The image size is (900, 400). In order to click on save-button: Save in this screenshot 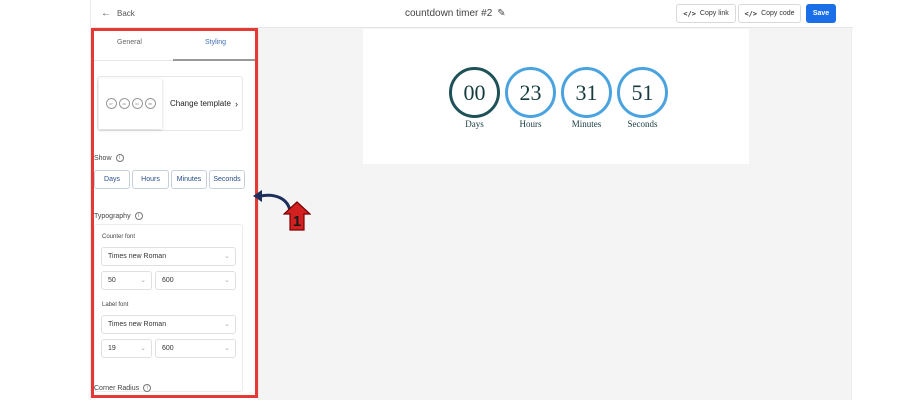, I will do `click(821, 13)`.